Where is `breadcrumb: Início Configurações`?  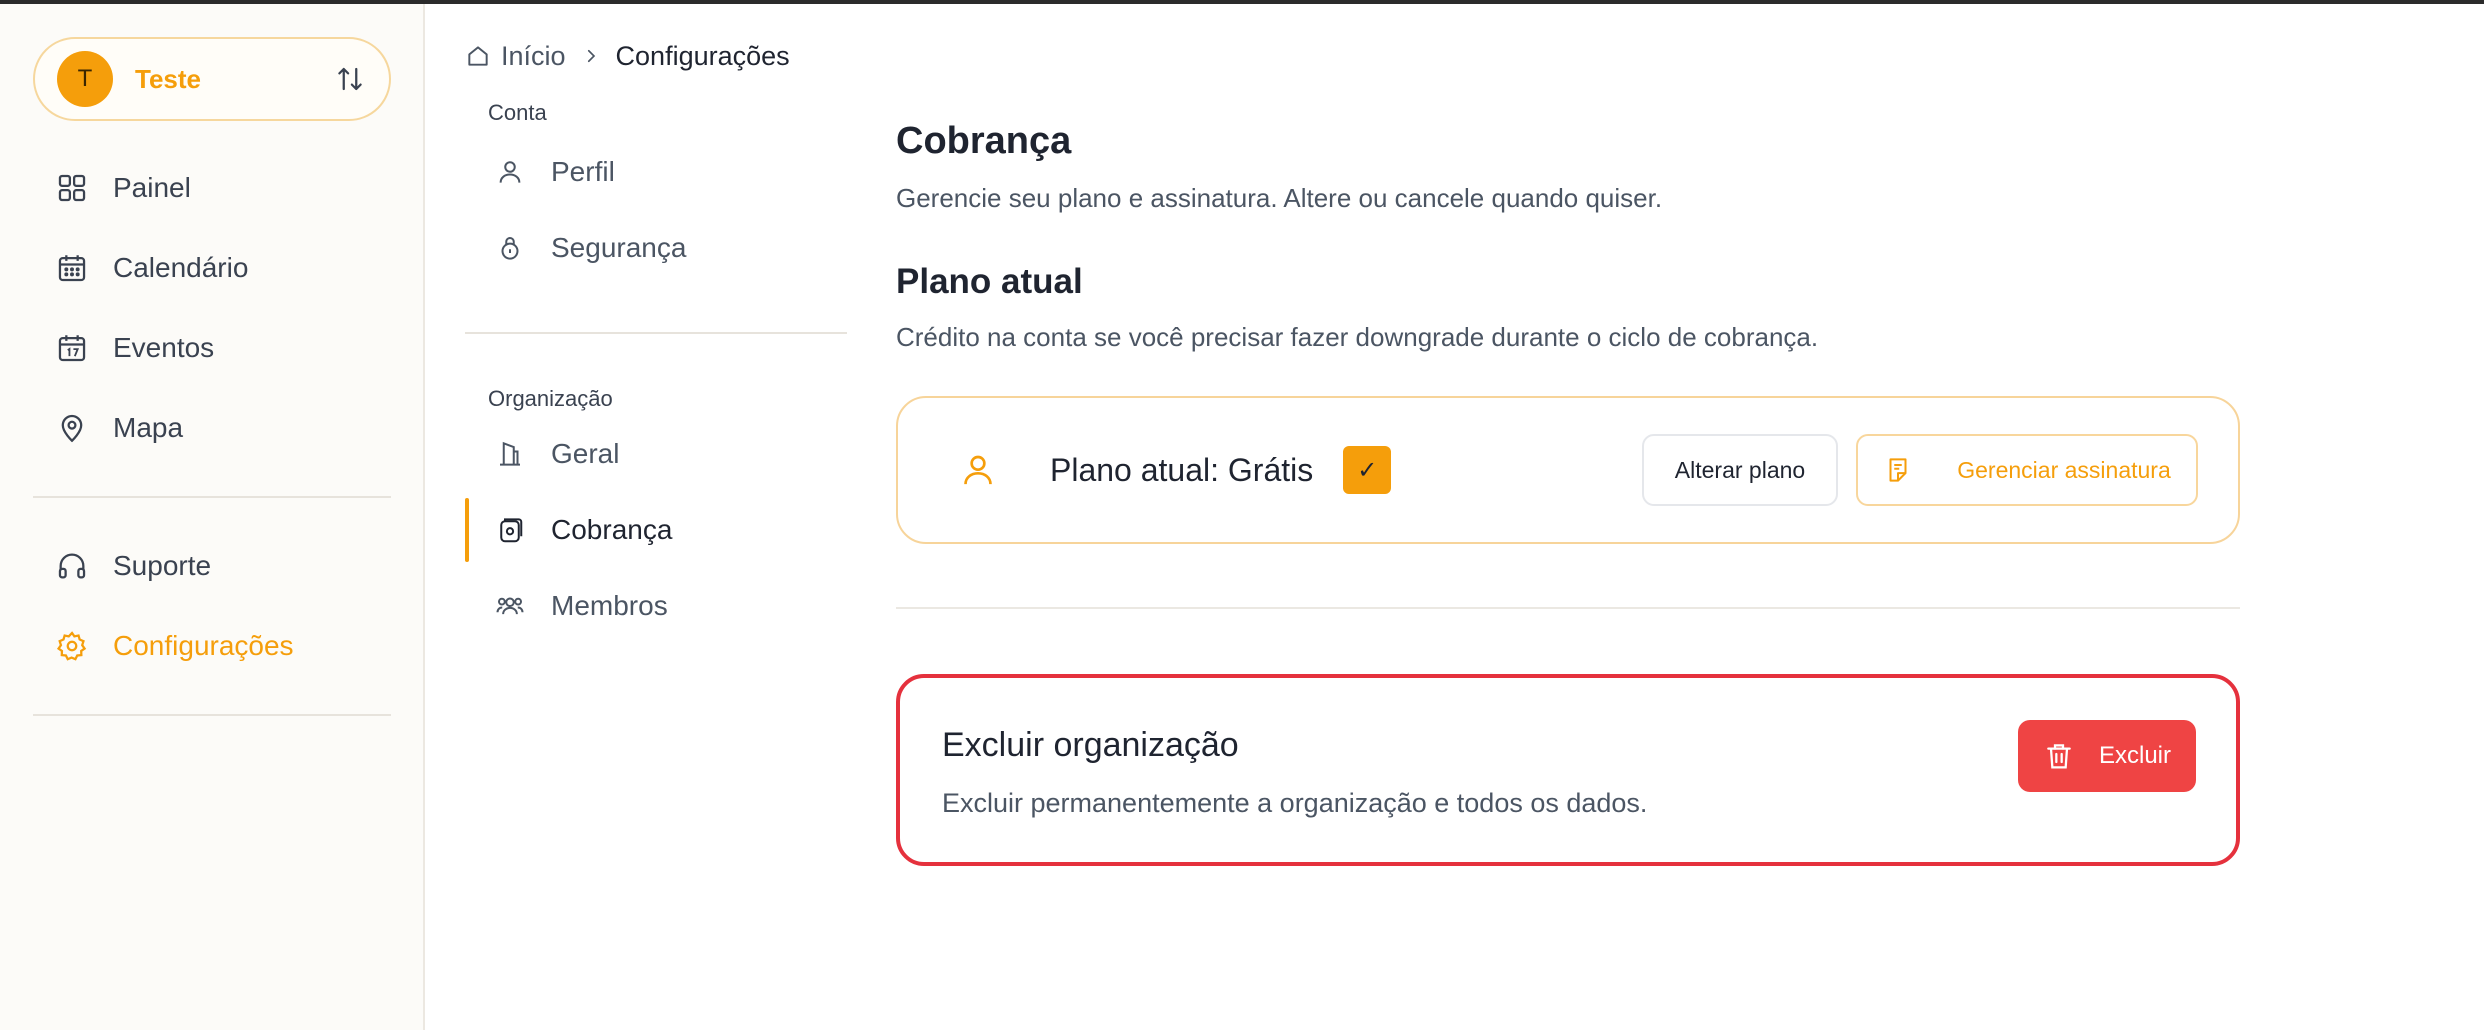 breadcrumb: Início Configurações is located at coordinates (627, 56).